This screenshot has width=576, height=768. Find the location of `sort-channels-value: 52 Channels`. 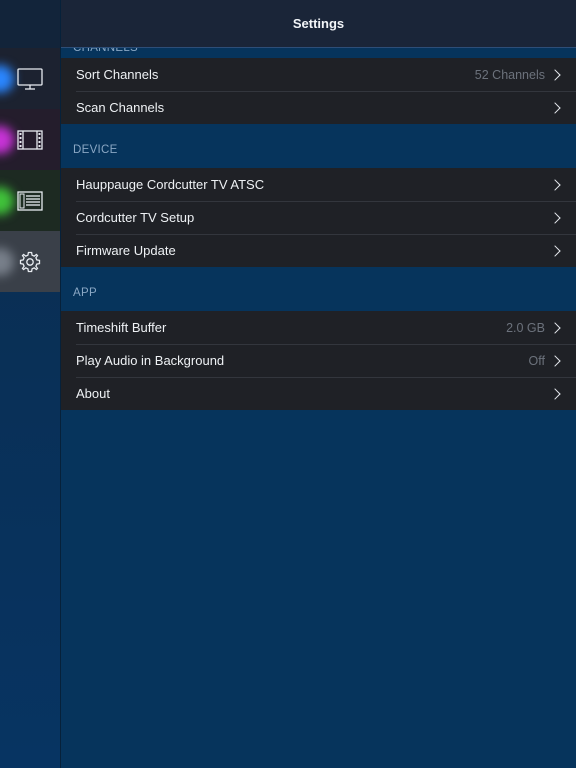

sort-channels-value: 52 Channels is located at coordinates (509, 74).